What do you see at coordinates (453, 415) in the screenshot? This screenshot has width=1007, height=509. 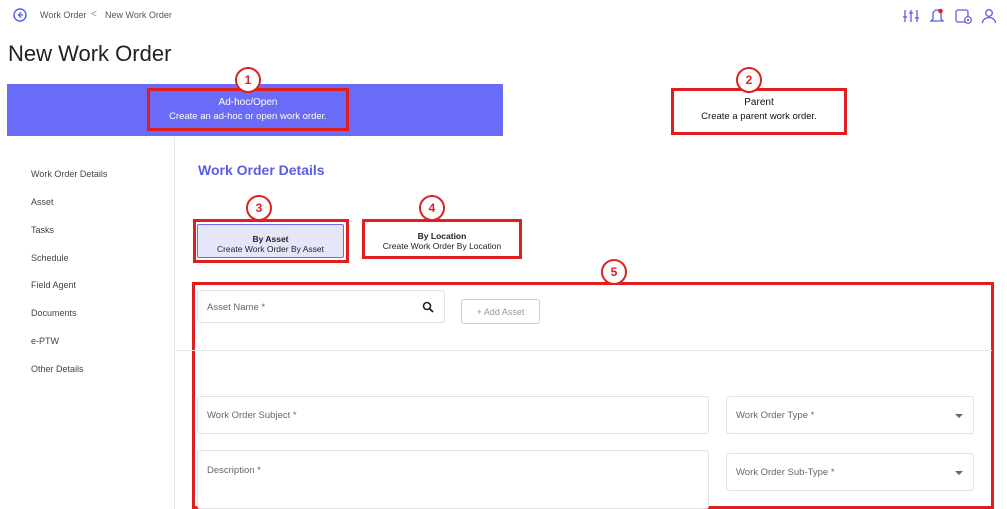 I see `work-order-subject-input: Work Order Subject *` at bounding box center [453, 415].